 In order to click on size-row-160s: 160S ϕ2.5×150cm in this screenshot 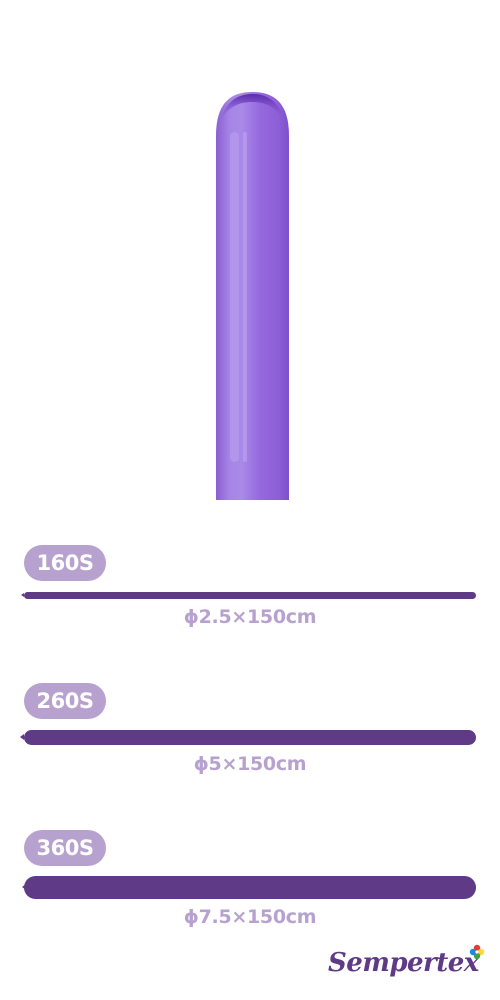, I will do `click(250, 595)`.